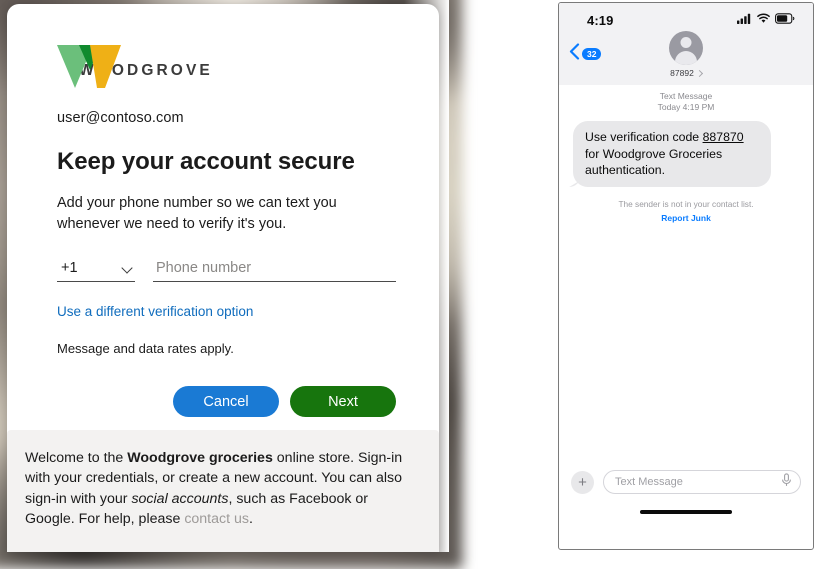 The image size is (816, 569). What do you see at coordinates (250, 519) in the screenshot?
I see `notice-part-4: .` at bounding box center [250, 519].